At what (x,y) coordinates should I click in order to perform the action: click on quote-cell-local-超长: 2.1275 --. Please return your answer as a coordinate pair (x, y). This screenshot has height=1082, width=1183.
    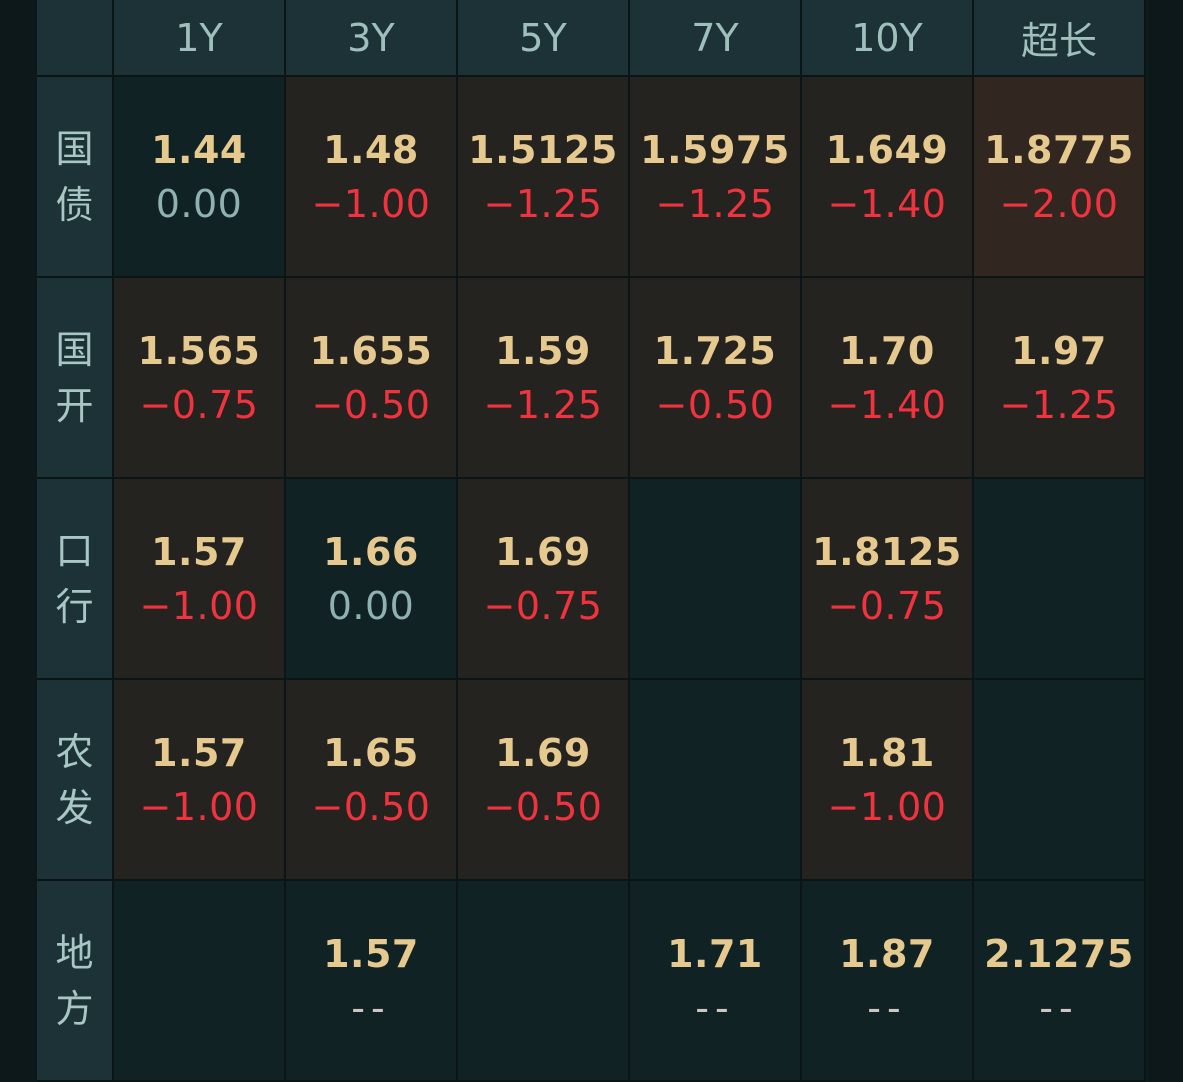
    Looking at the image, I should click on (1060, 981).